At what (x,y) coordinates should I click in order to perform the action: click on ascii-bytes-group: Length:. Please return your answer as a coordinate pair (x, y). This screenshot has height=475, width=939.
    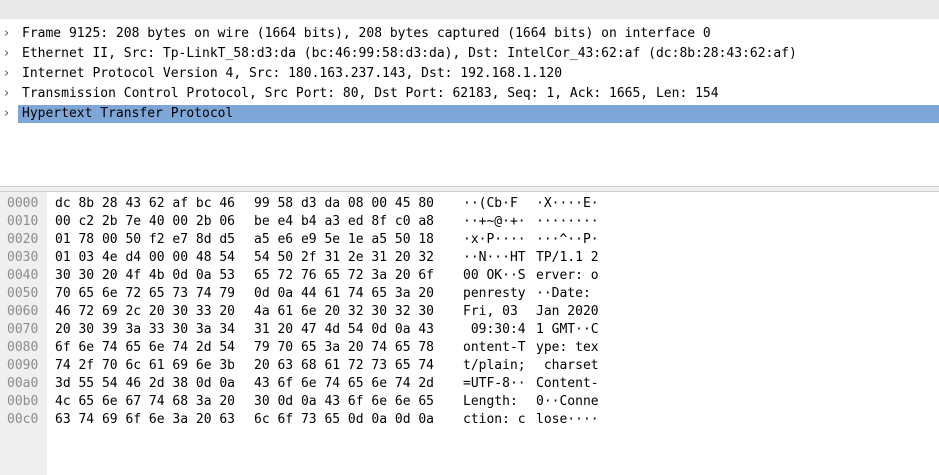
    Looking at the image, I should click on (494, 402).